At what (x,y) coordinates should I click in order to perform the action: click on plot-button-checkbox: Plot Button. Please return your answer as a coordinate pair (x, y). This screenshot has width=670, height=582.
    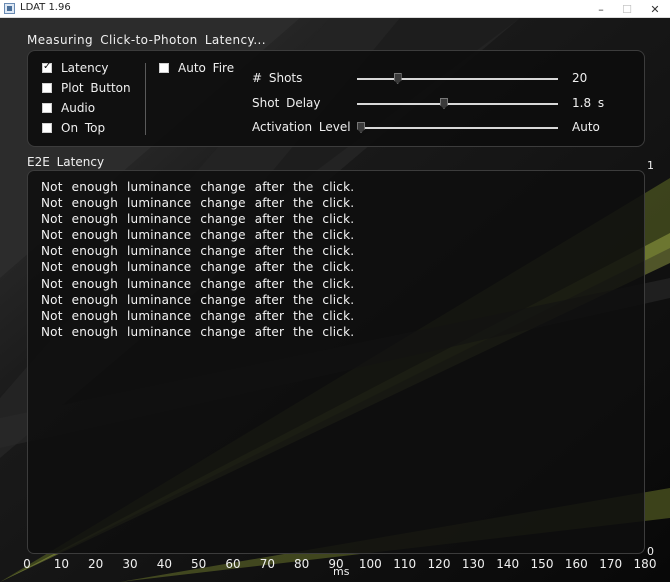
    Looking at the image, I should click on (86, 88).